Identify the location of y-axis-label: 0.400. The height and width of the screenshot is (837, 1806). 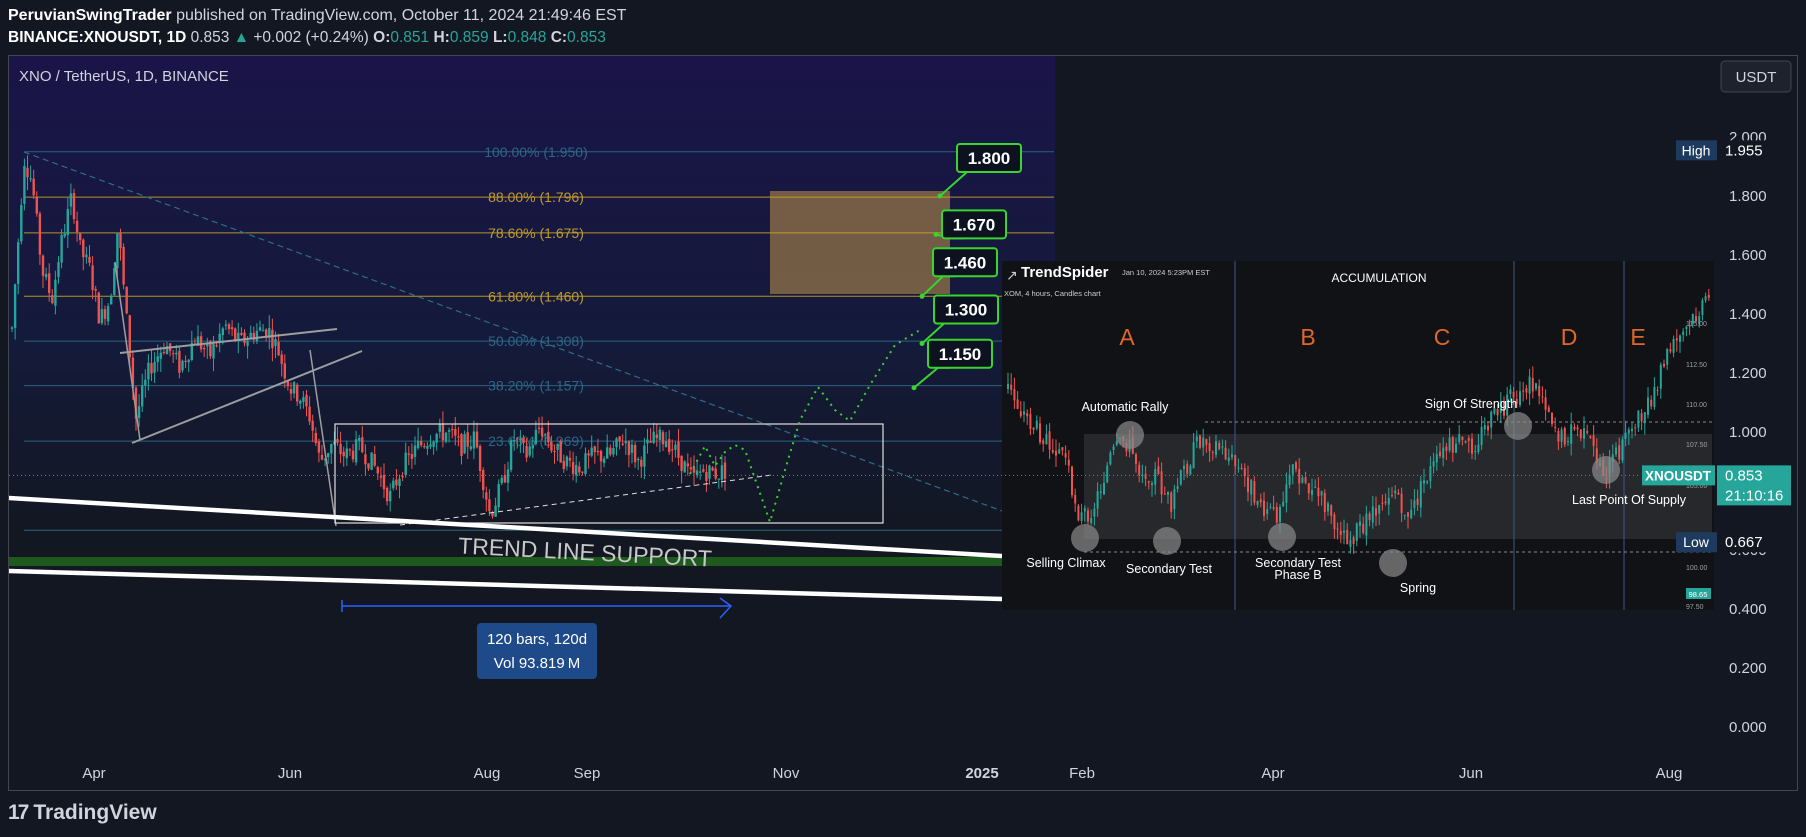
(1748, 609).